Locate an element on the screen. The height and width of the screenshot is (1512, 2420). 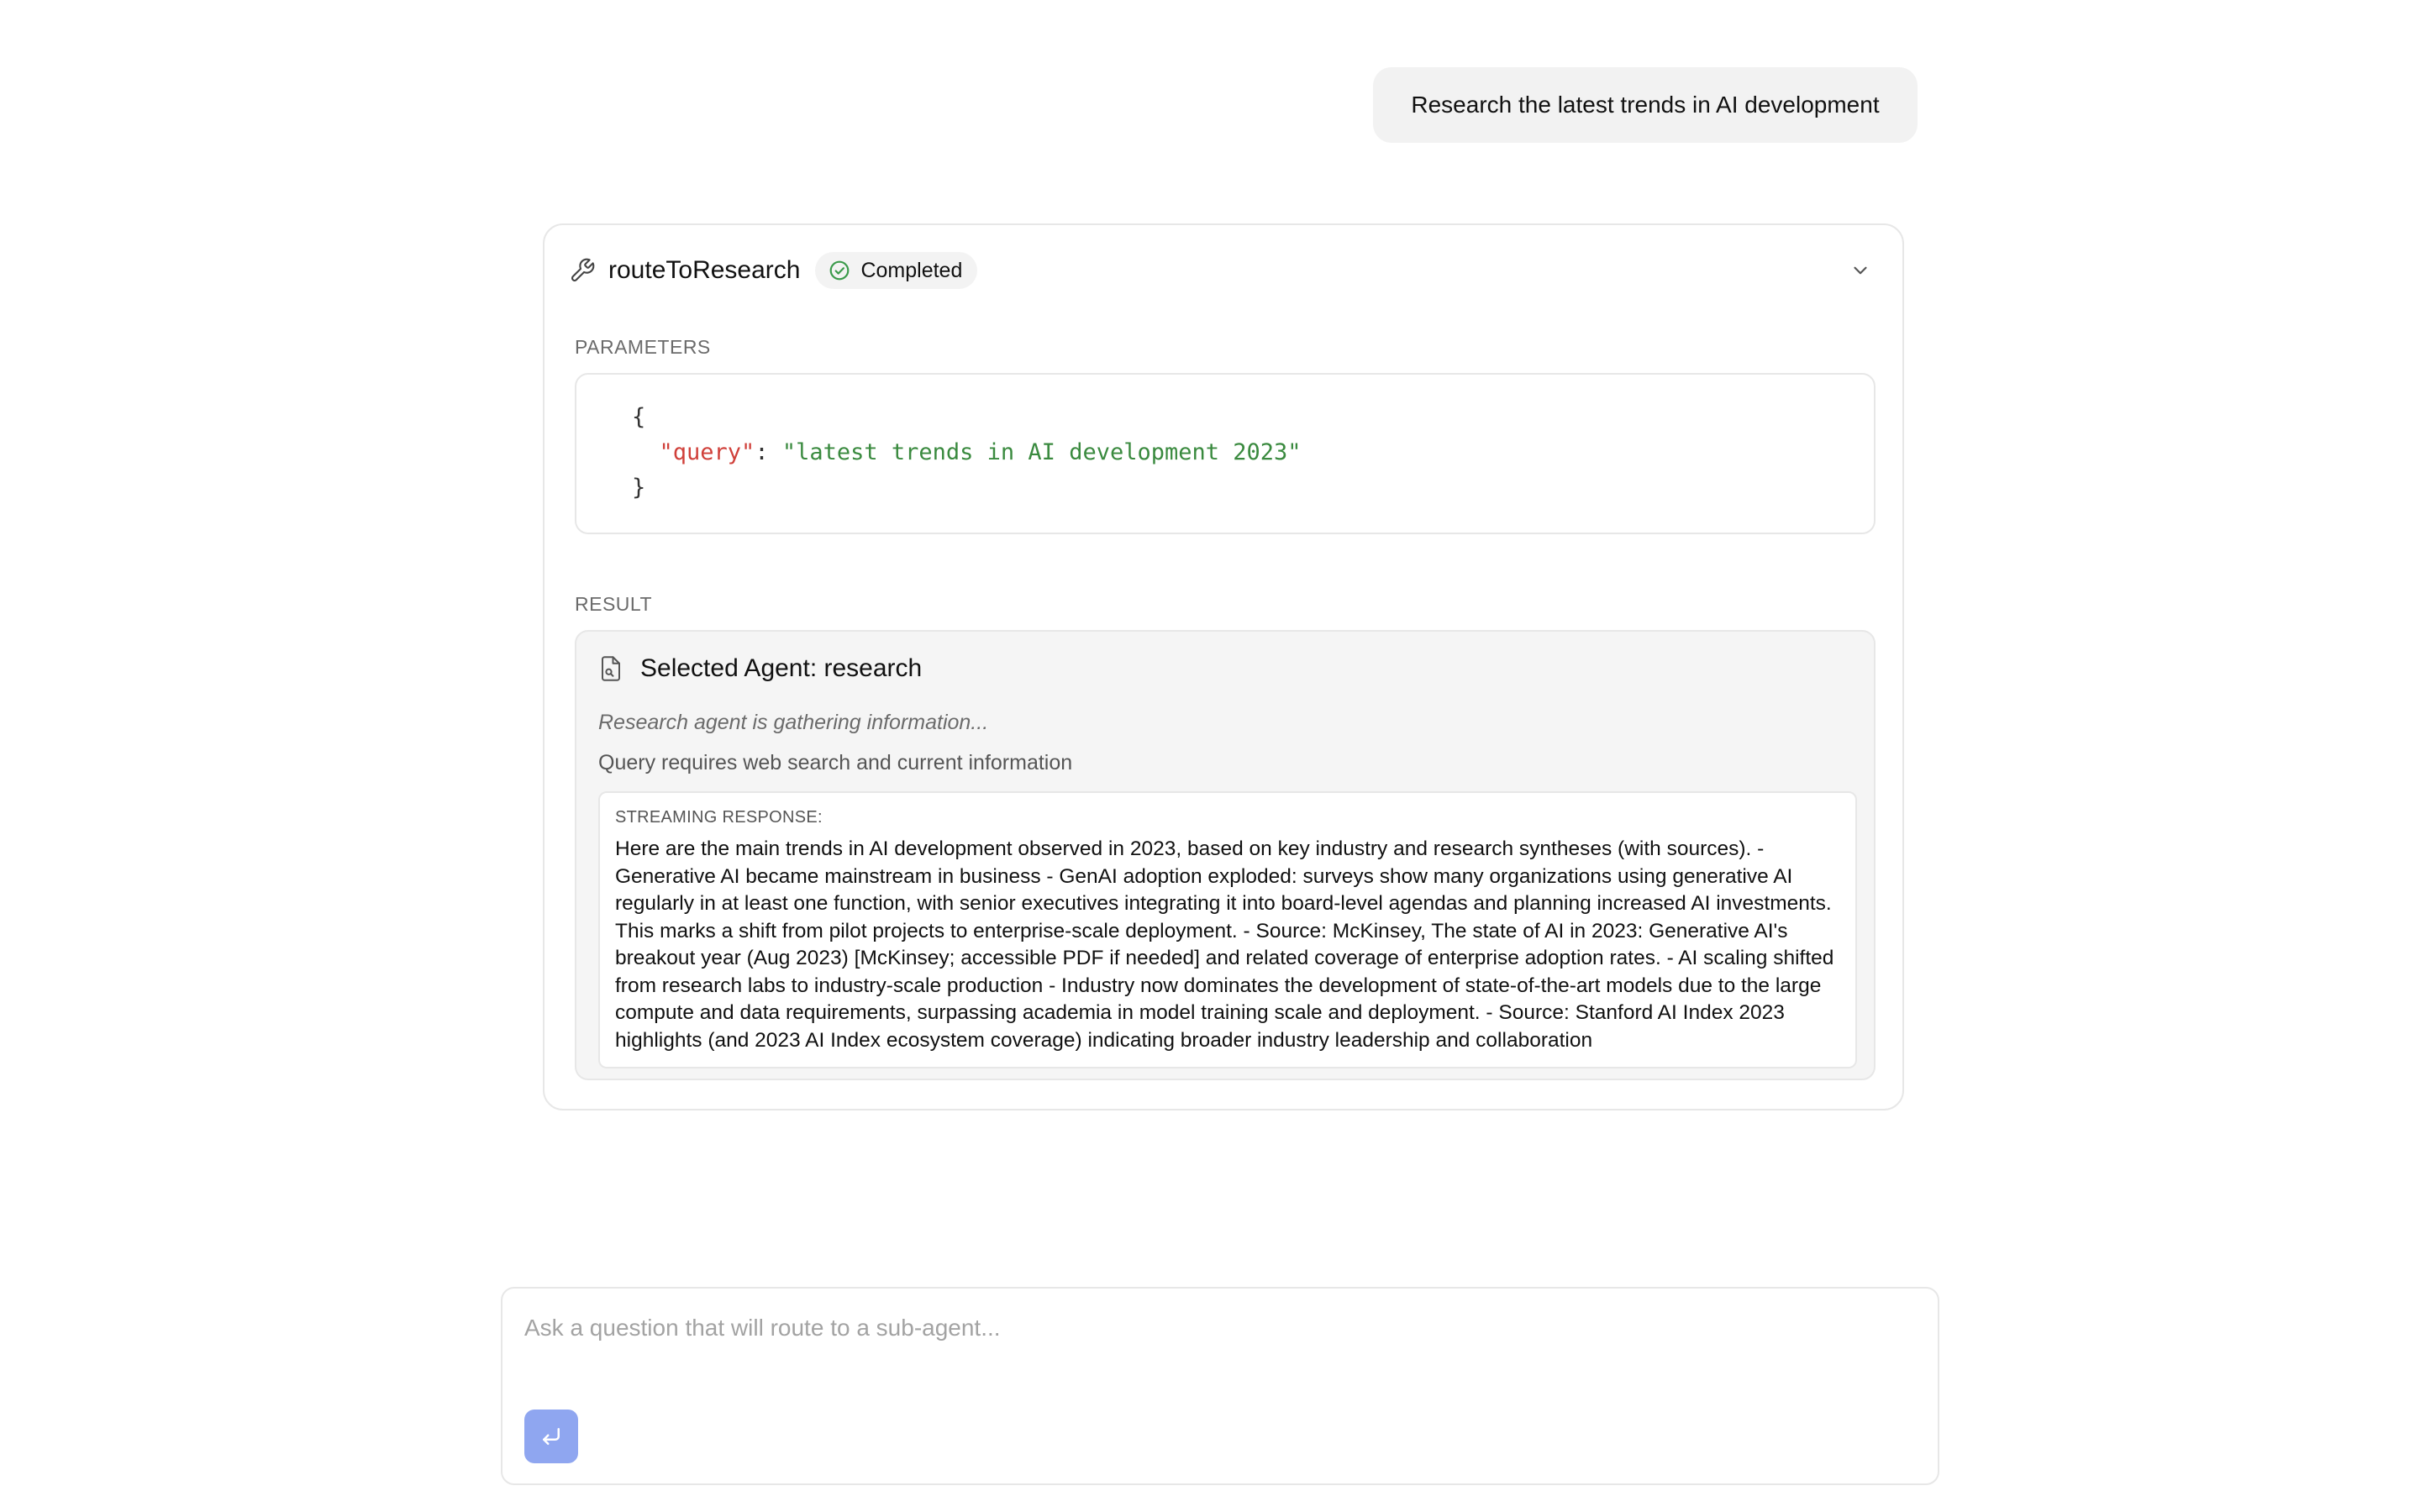
streaming-response-label: STREAMING RESPONSE: is located at coordinates (719, 817).